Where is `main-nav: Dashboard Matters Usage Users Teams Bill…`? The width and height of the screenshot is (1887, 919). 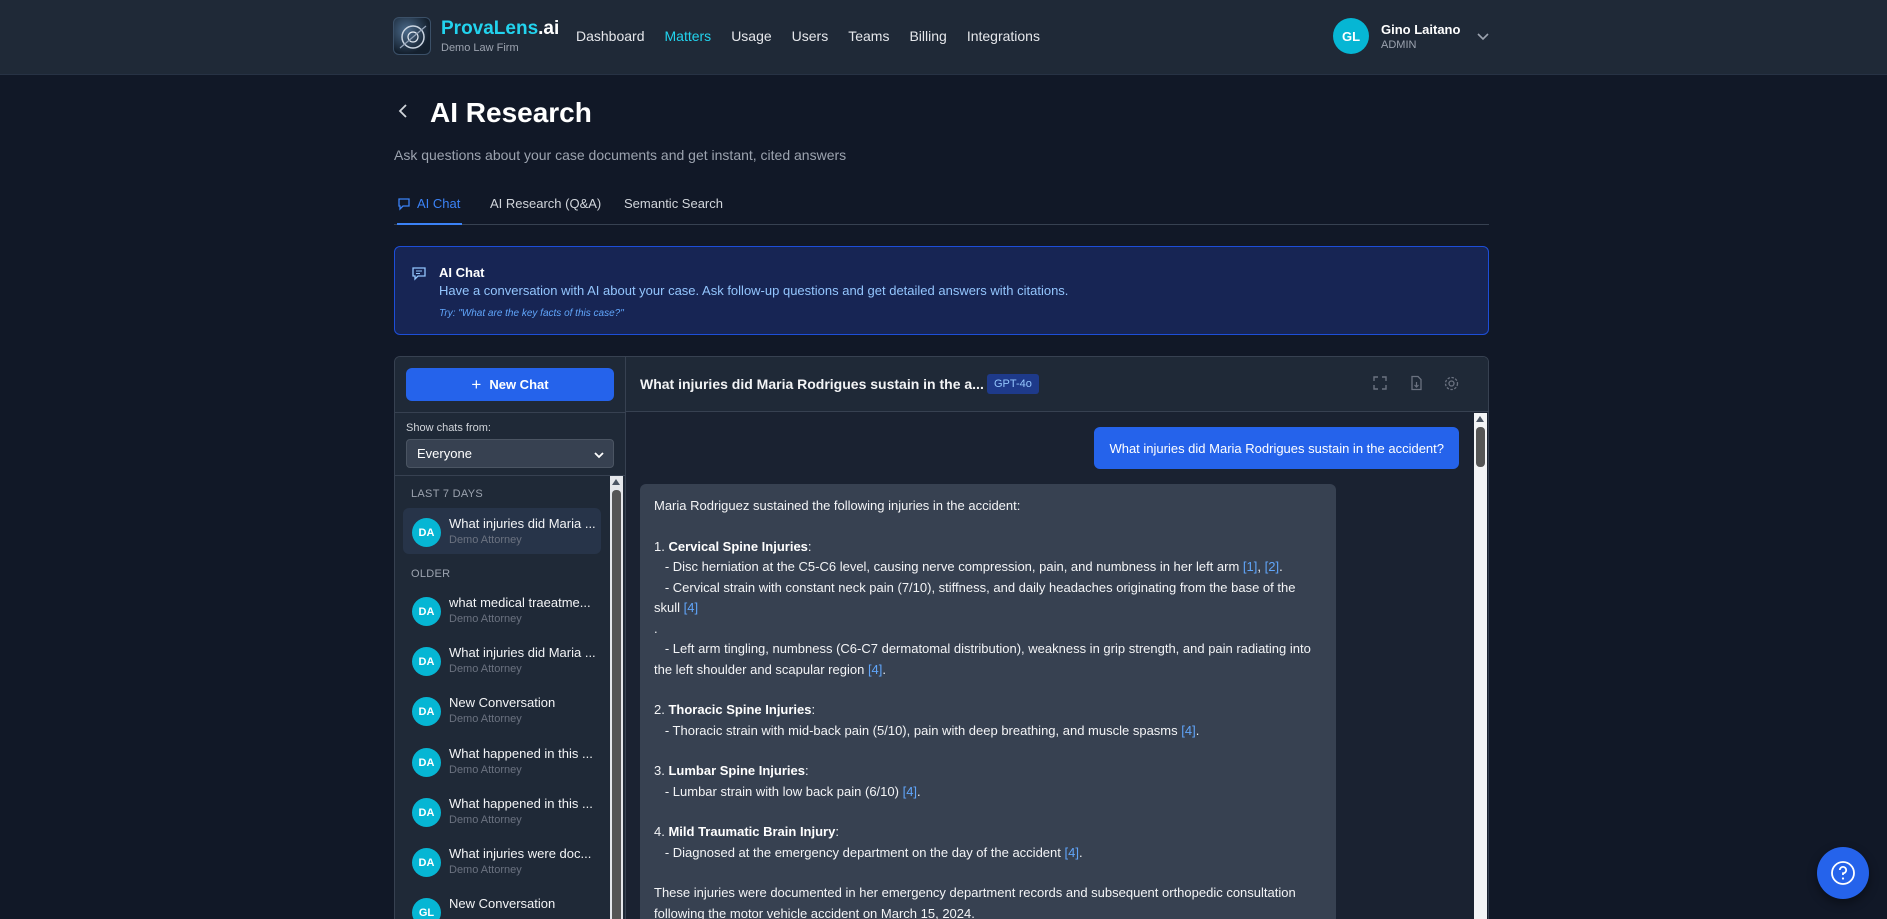 main-nav: Dashboard Matters Usage Users Teams Bill… is located at coordinates (818, 36).